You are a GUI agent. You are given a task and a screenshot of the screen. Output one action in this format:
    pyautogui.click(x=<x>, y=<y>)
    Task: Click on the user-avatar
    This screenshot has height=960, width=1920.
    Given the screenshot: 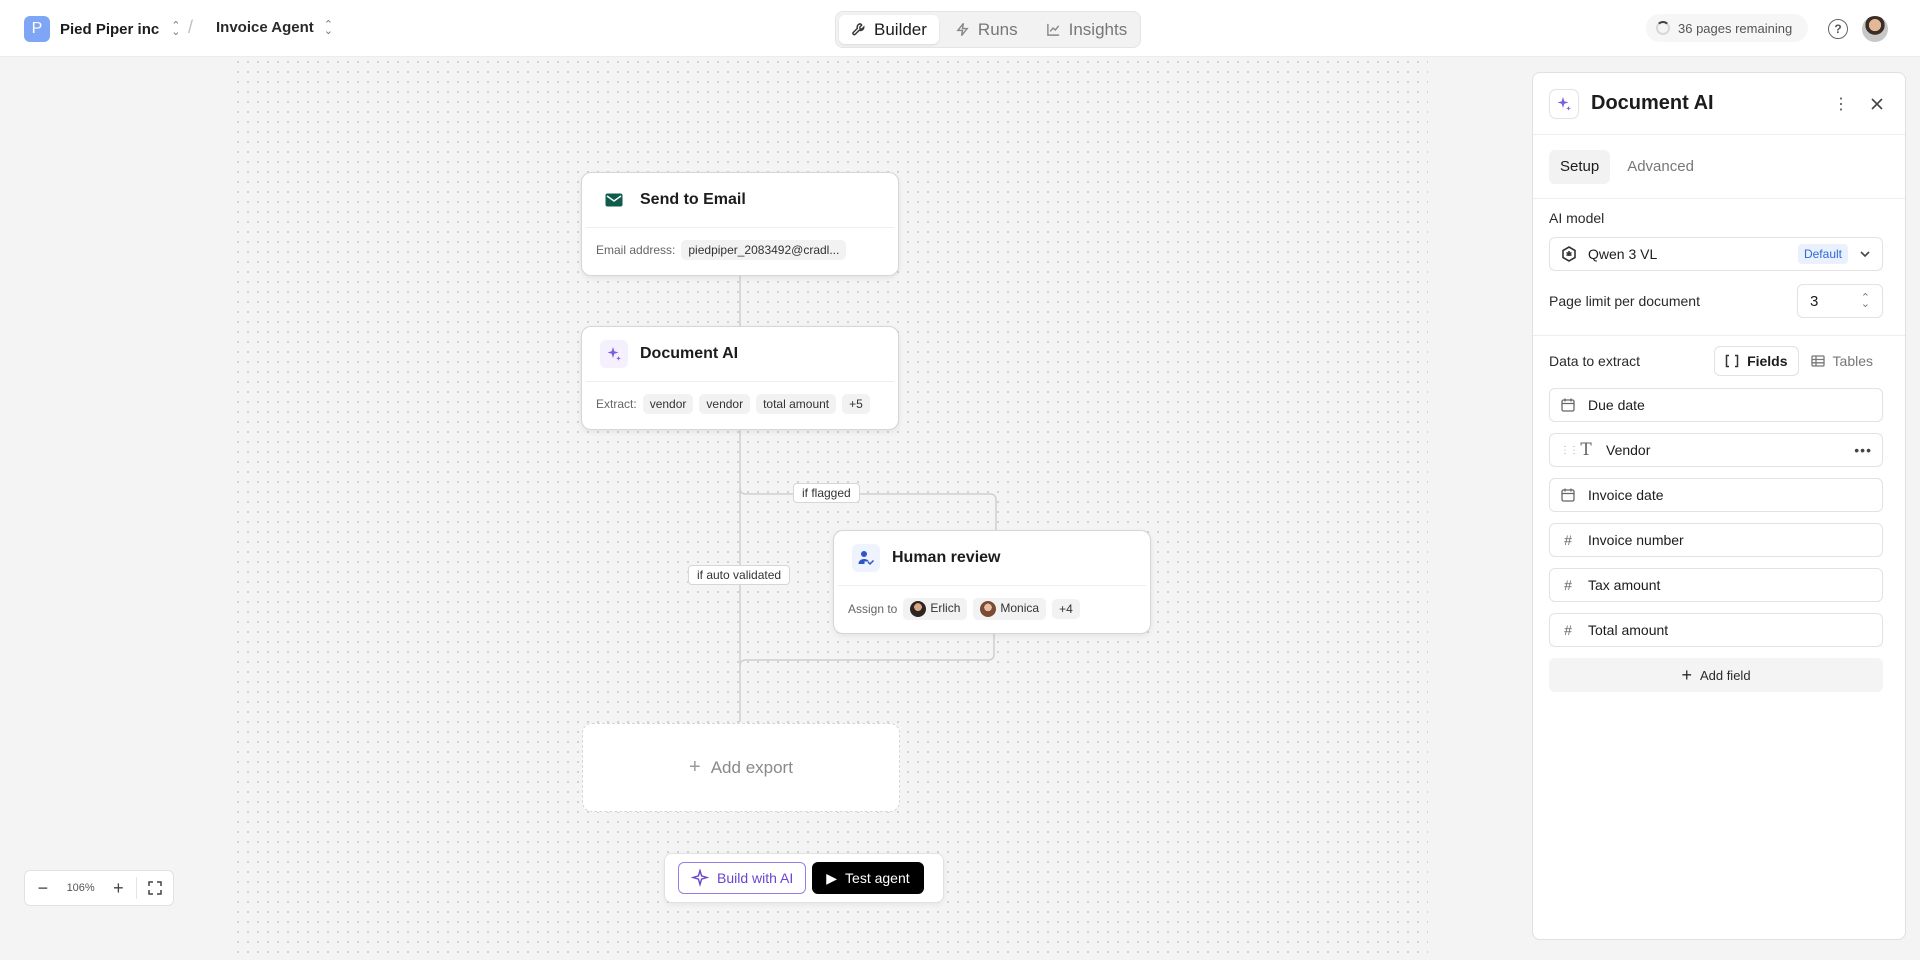 What is the action you would take?
    pyautogui.click(x=1875, y=29)
    